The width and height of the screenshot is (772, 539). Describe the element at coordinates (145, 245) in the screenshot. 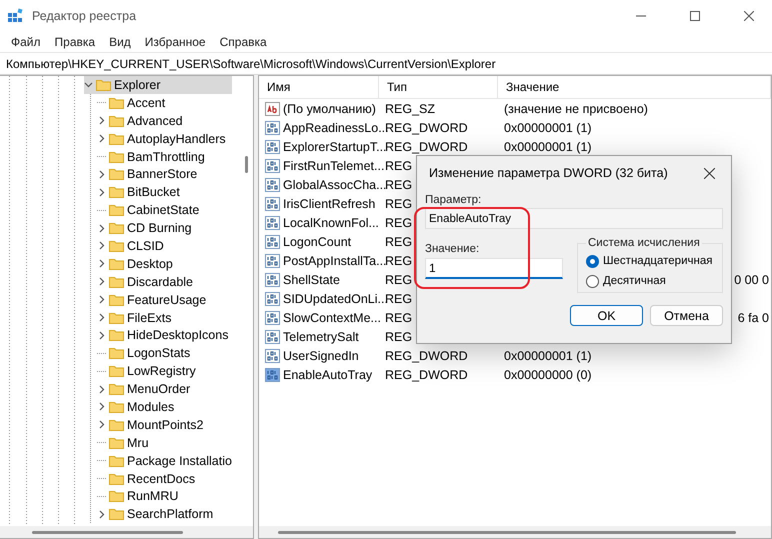

I see `tree-item: CLSID` at that location.